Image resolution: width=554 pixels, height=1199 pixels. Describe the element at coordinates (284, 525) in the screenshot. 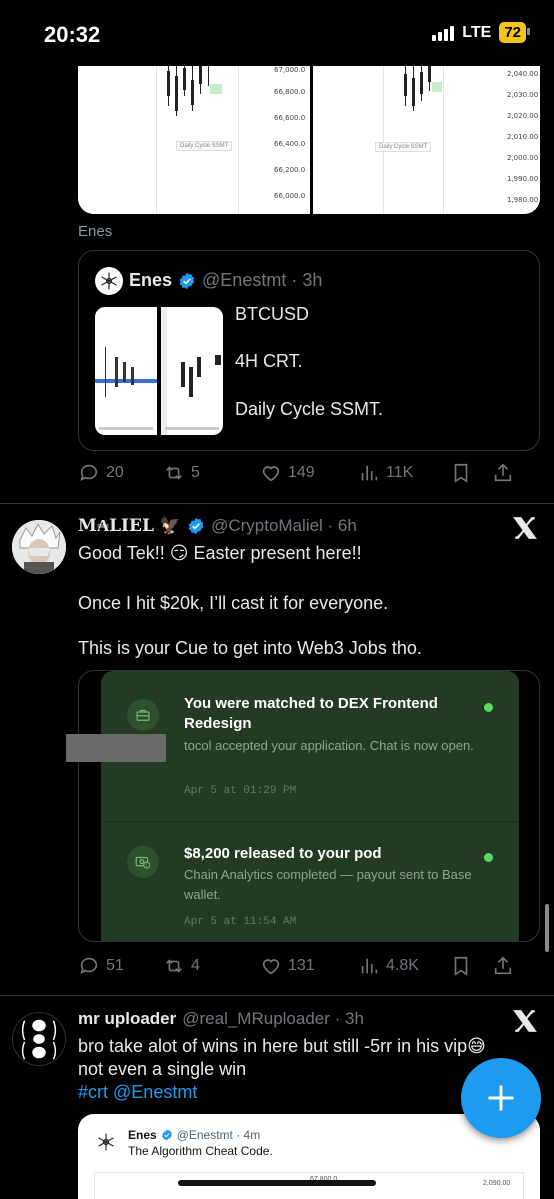

I see `author-handle: @CryptoMaliel · 6h` at that location.